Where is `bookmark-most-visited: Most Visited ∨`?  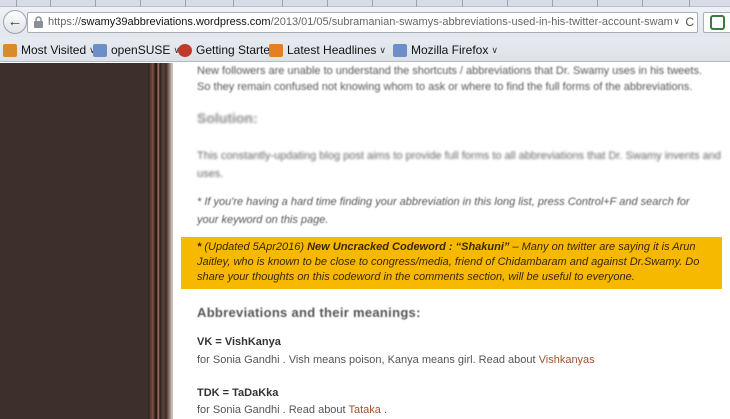 bookmark-most-visited: Most Visited ∨ is located at coordinates (49, 50).